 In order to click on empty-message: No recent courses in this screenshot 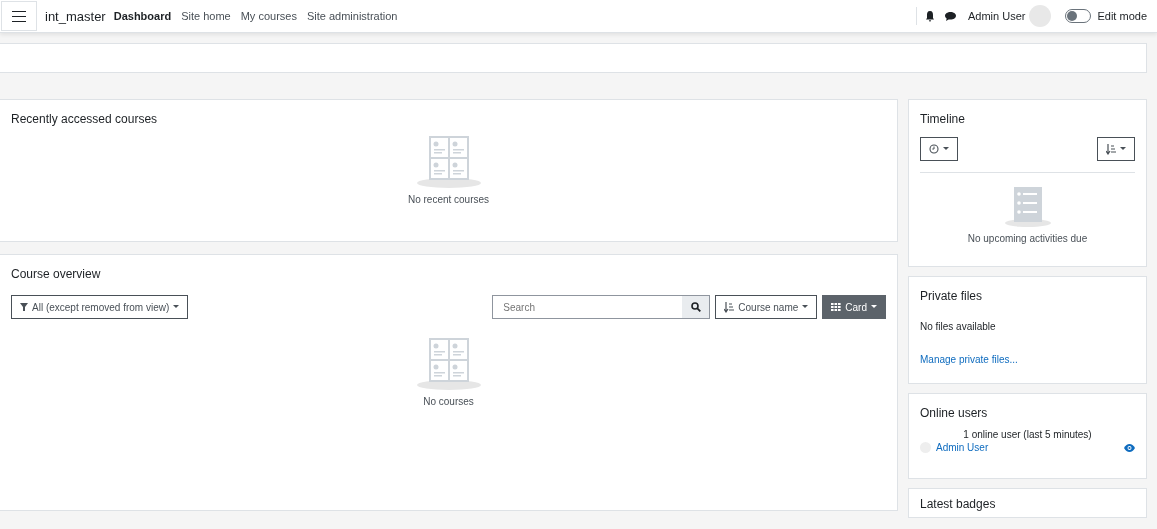, I will do `click(448, 199)`.